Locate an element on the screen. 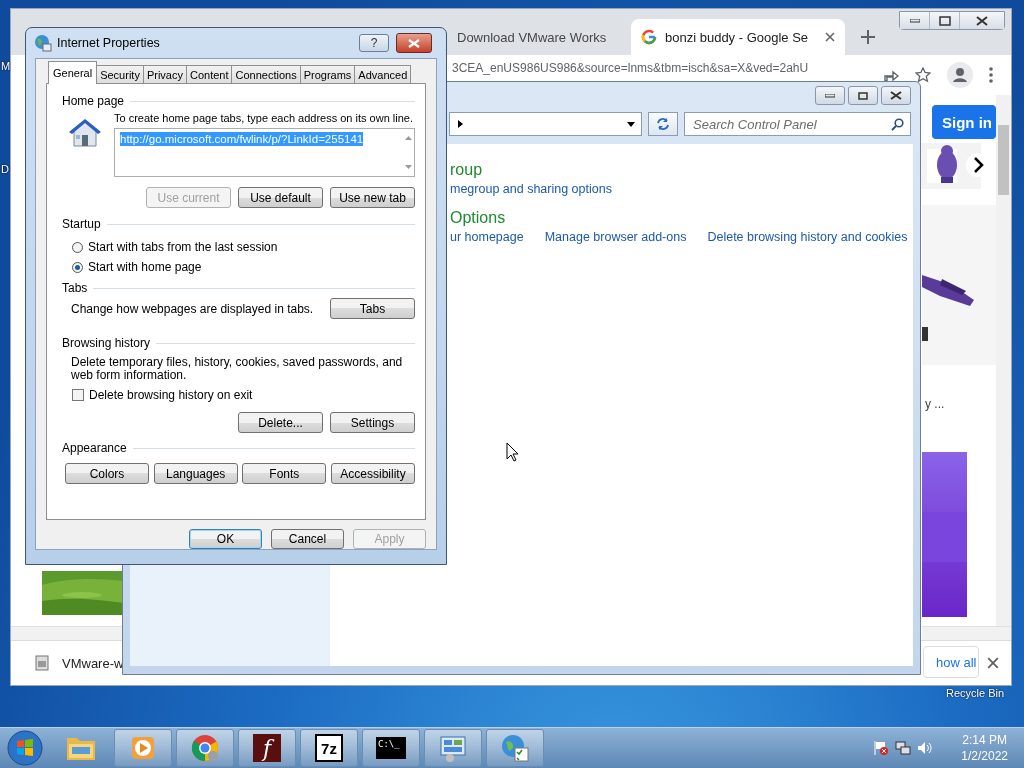 The height and width of the screenshot is (768, 1024). category-heading: roup is located at coordinates (679, 170).